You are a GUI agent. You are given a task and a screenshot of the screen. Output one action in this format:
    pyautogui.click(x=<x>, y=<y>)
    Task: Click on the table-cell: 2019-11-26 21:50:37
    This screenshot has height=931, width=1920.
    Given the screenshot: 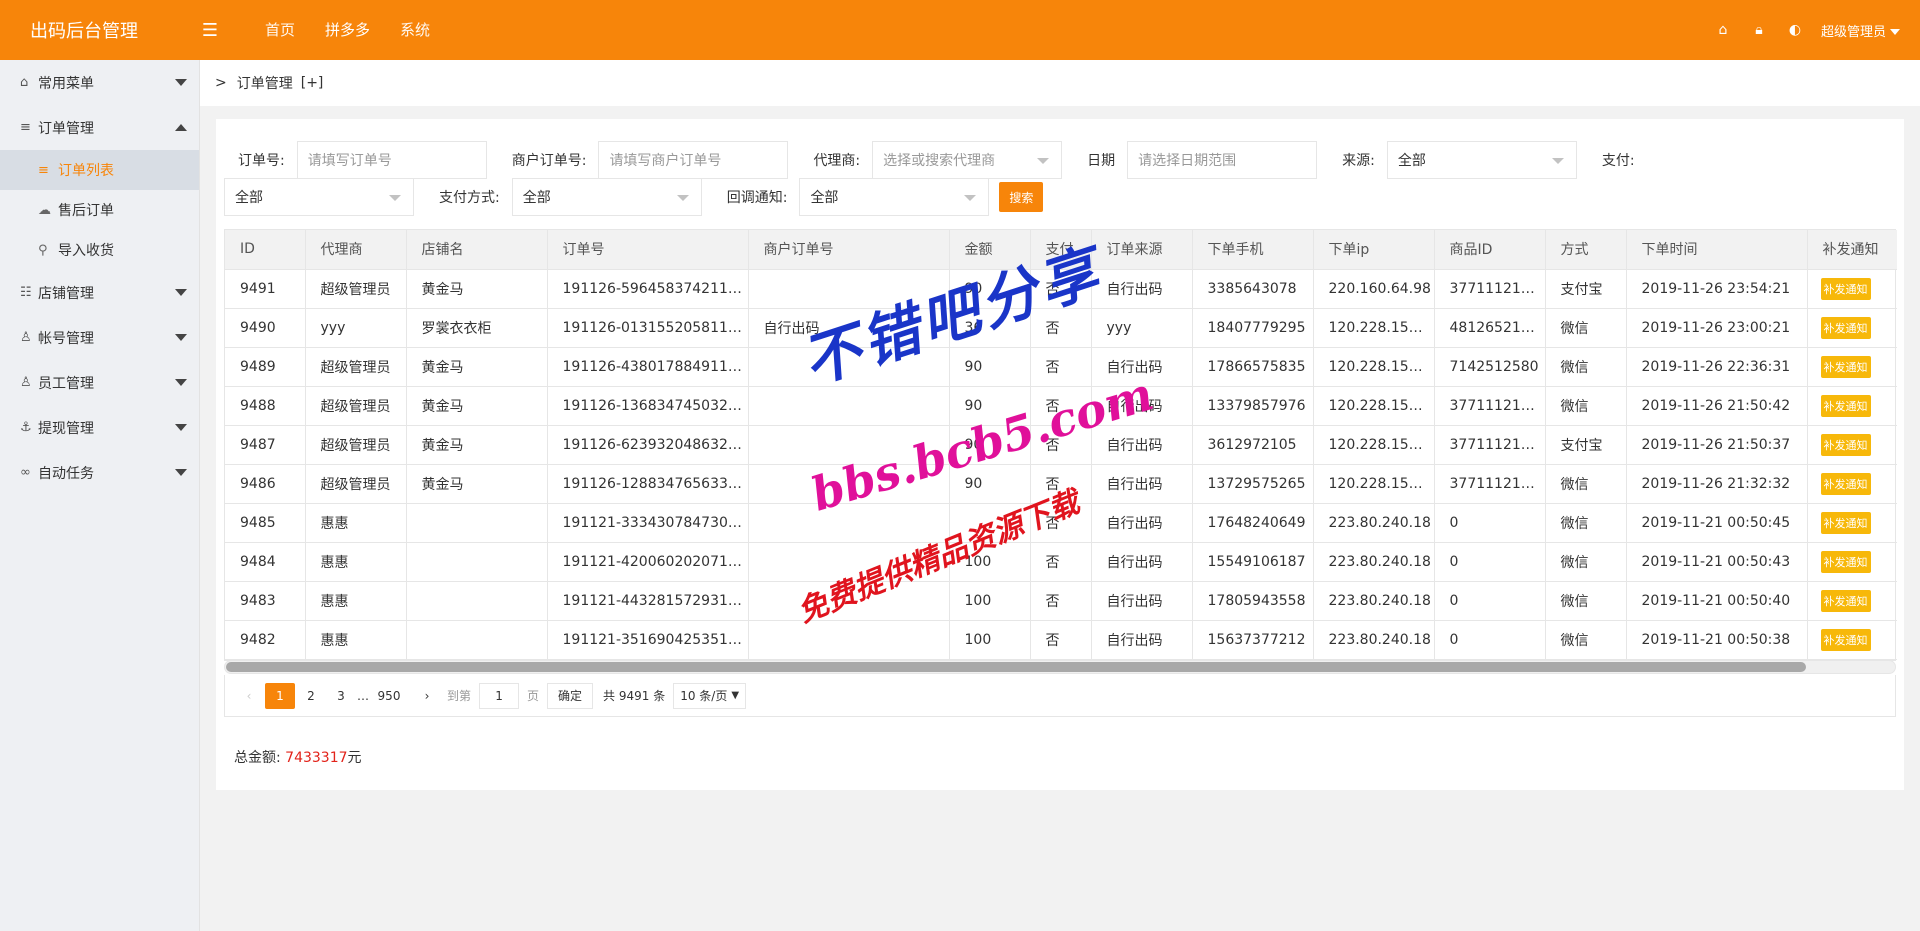 What is the action you would take?
    pyautogui.click(x=1717, y=445)
    